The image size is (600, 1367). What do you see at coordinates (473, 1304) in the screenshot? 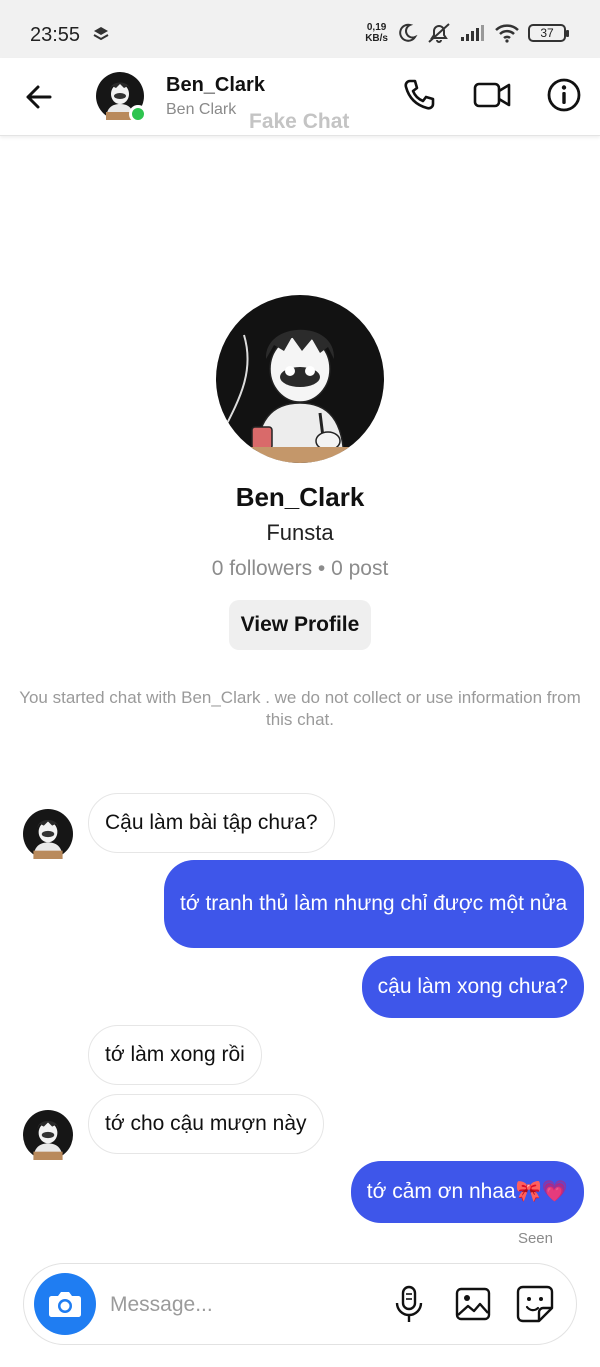
I see `image-icon` at bounding box center [473, 1304].